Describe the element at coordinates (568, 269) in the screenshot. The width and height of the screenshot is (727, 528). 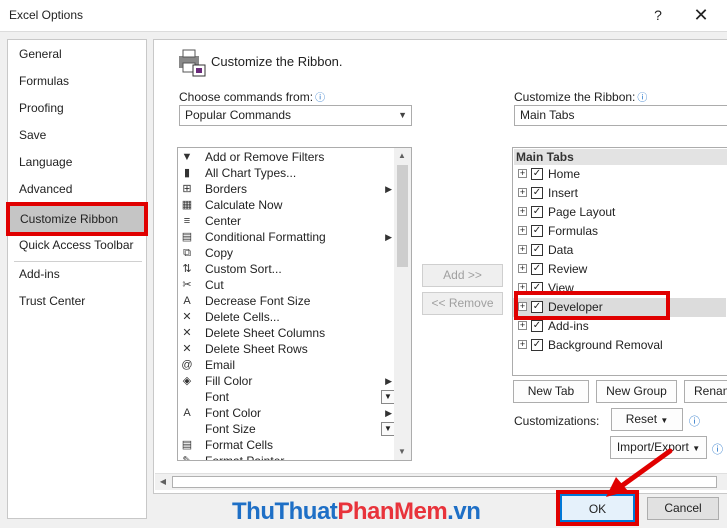
I see `tab-label: Review` at that location.